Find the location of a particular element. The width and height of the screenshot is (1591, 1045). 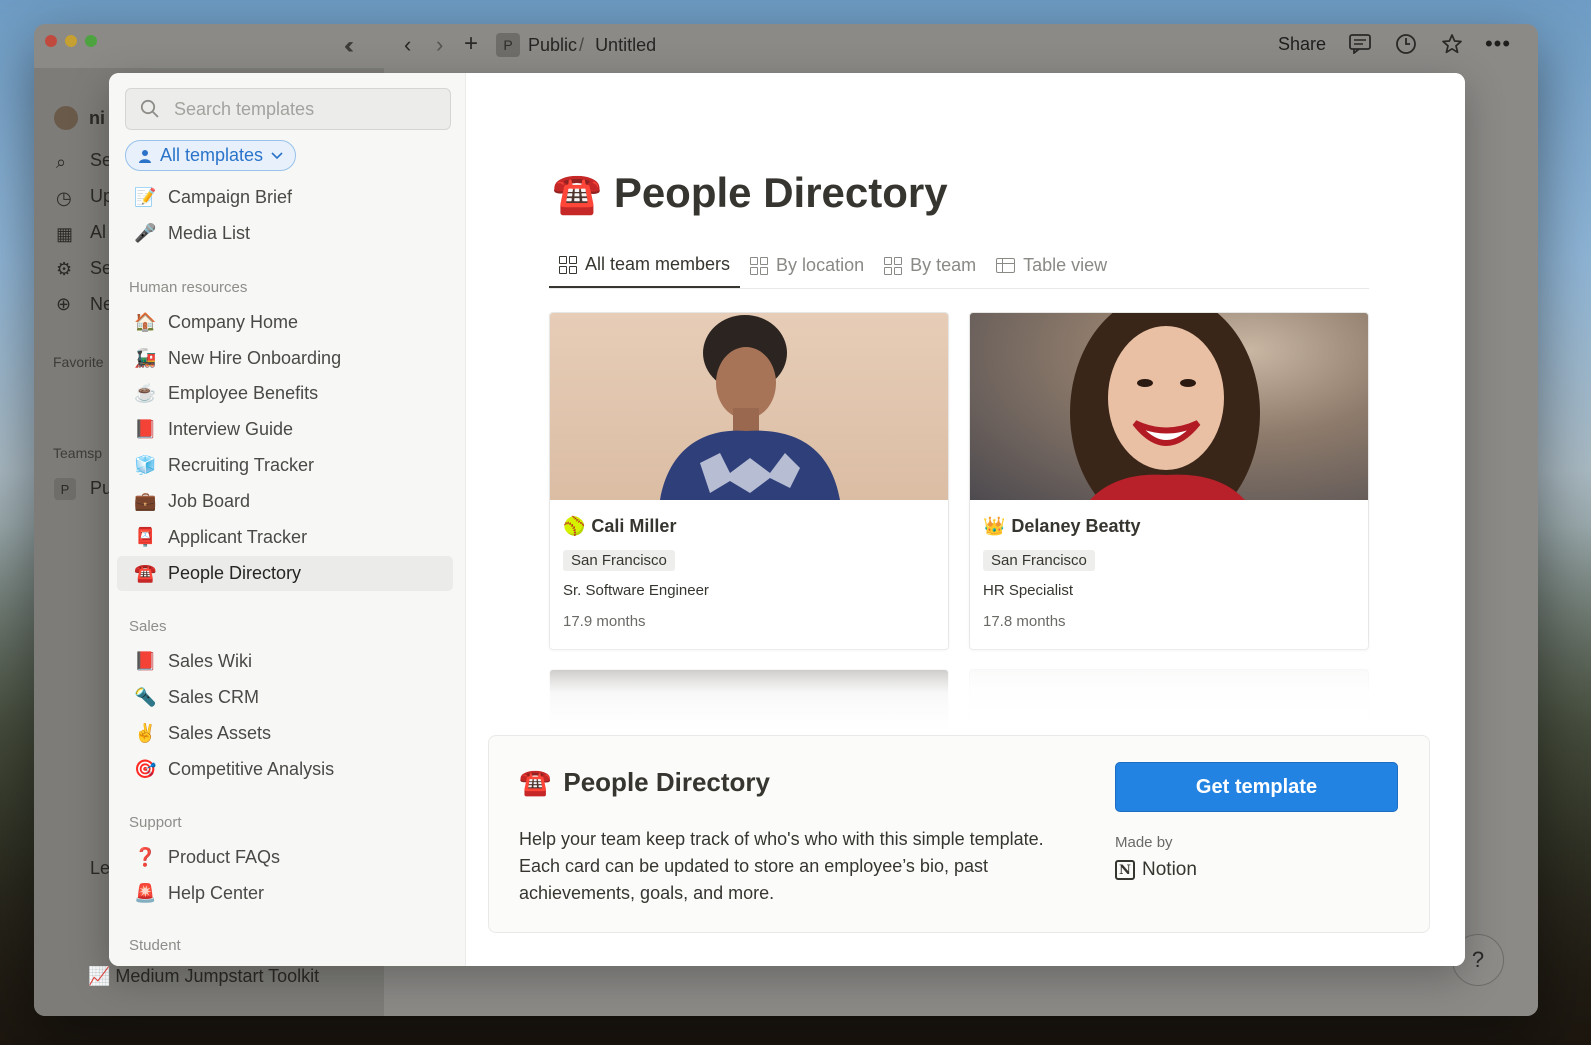

template-item-label: Sales CRM is located at coordinates (214, 697).